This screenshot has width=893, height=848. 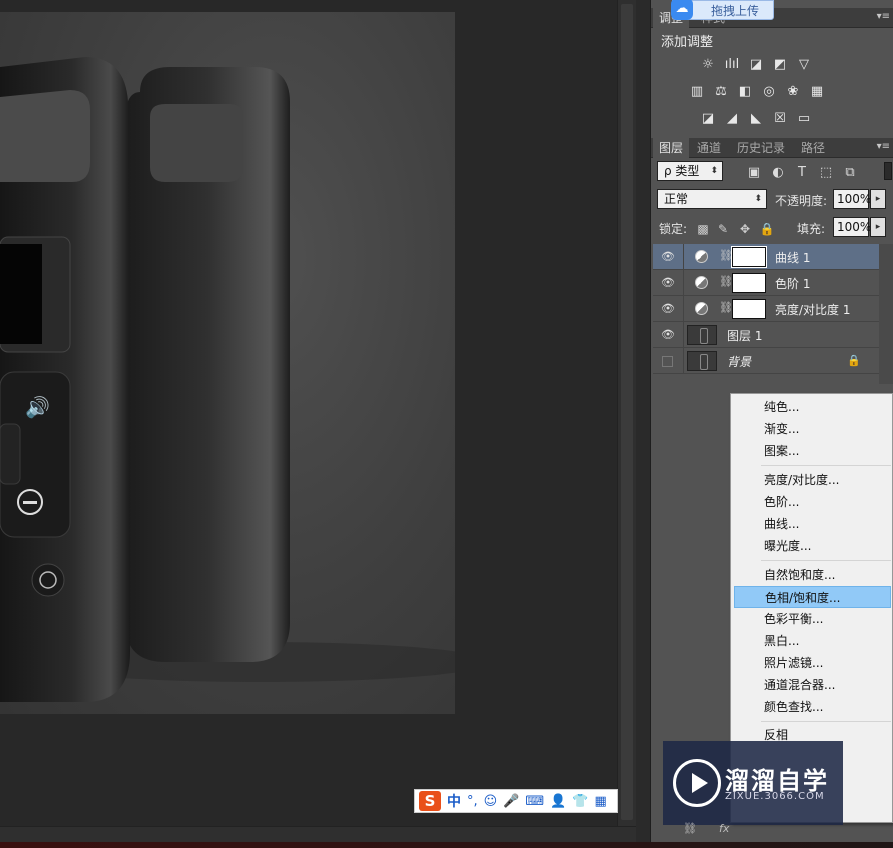 I want to click on smart-object-filter-icon: ⧉, so click(x=850, y=172).